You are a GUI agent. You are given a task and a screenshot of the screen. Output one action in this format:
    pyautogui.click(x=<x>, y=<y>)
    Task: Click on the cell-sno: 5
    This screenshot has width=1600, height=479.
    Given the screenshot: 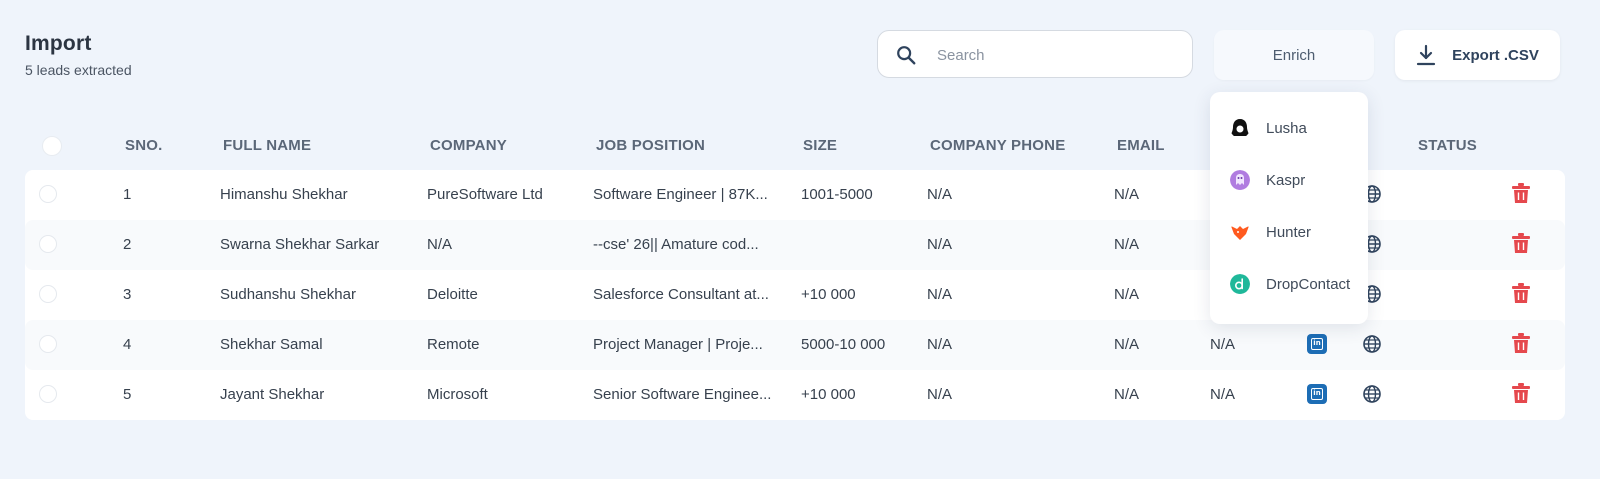 What is the action you would take?
    pyautogui.click(x=127, y=394)
    